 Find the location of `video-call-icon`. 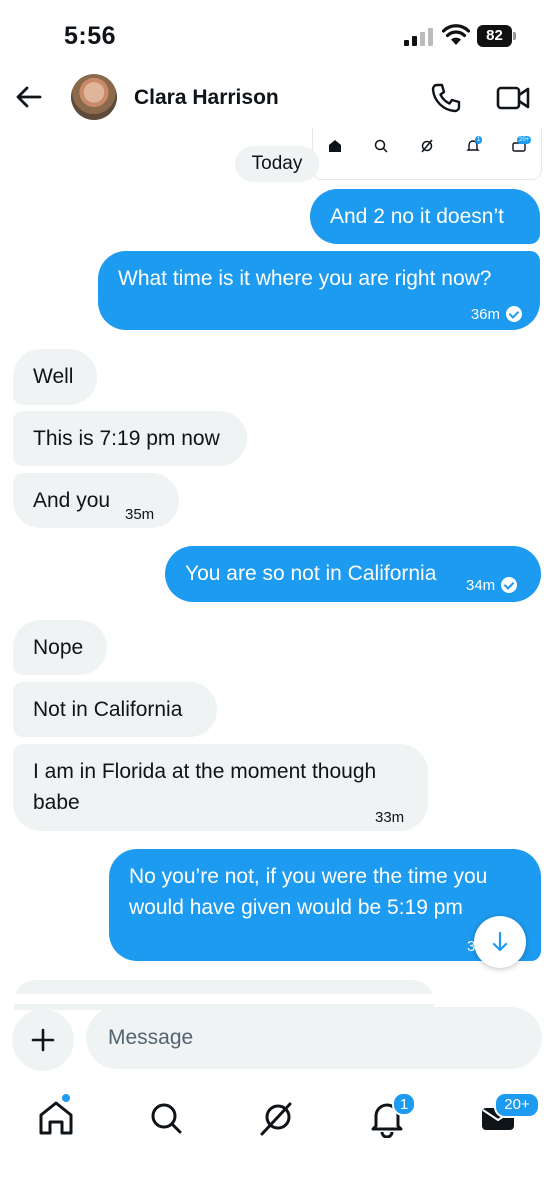

video-call-icon is located at coordinates (513, 98).